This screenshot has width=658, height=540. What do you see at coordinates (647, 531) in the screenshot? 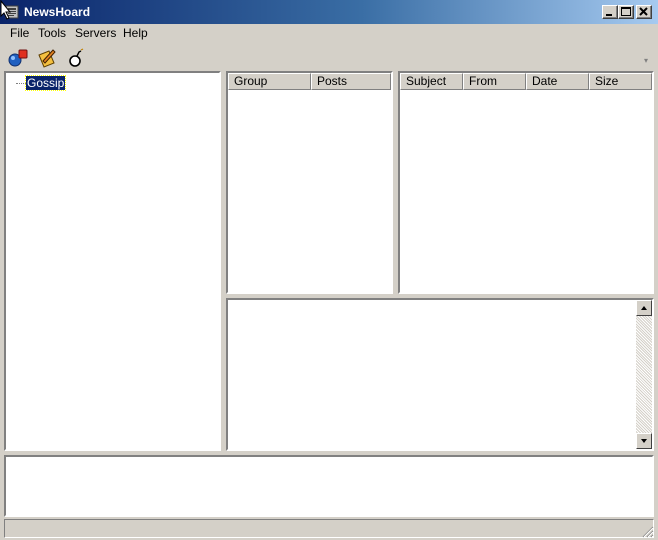
I see `resize-grip-icon` at bounding box center [647, 531].